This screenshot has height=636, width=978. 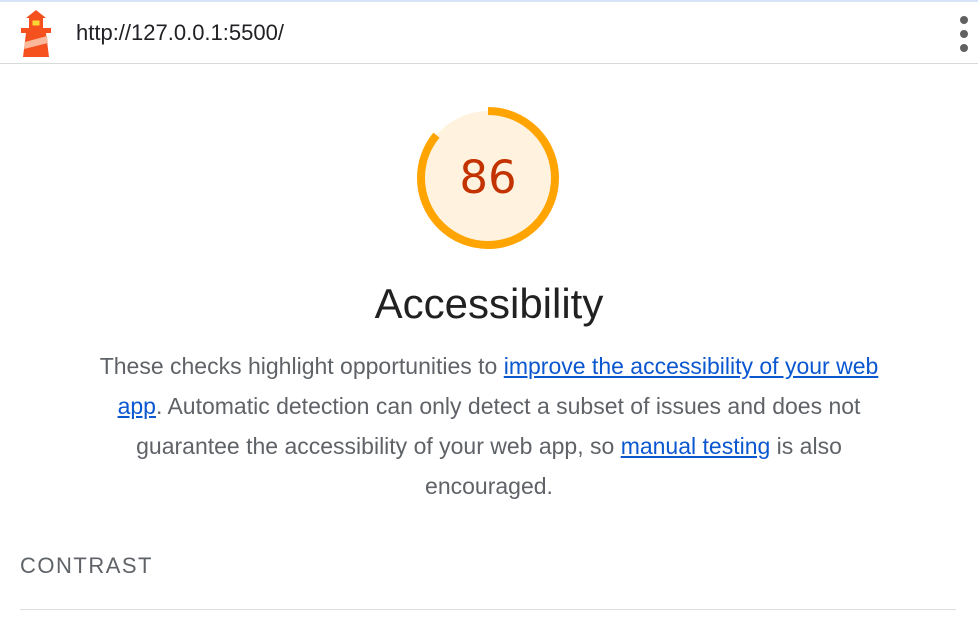 What do you see at coordinates (964, 20) in the screenshot?
I see `more-vertical-icon` at bounding box center [964, 20].